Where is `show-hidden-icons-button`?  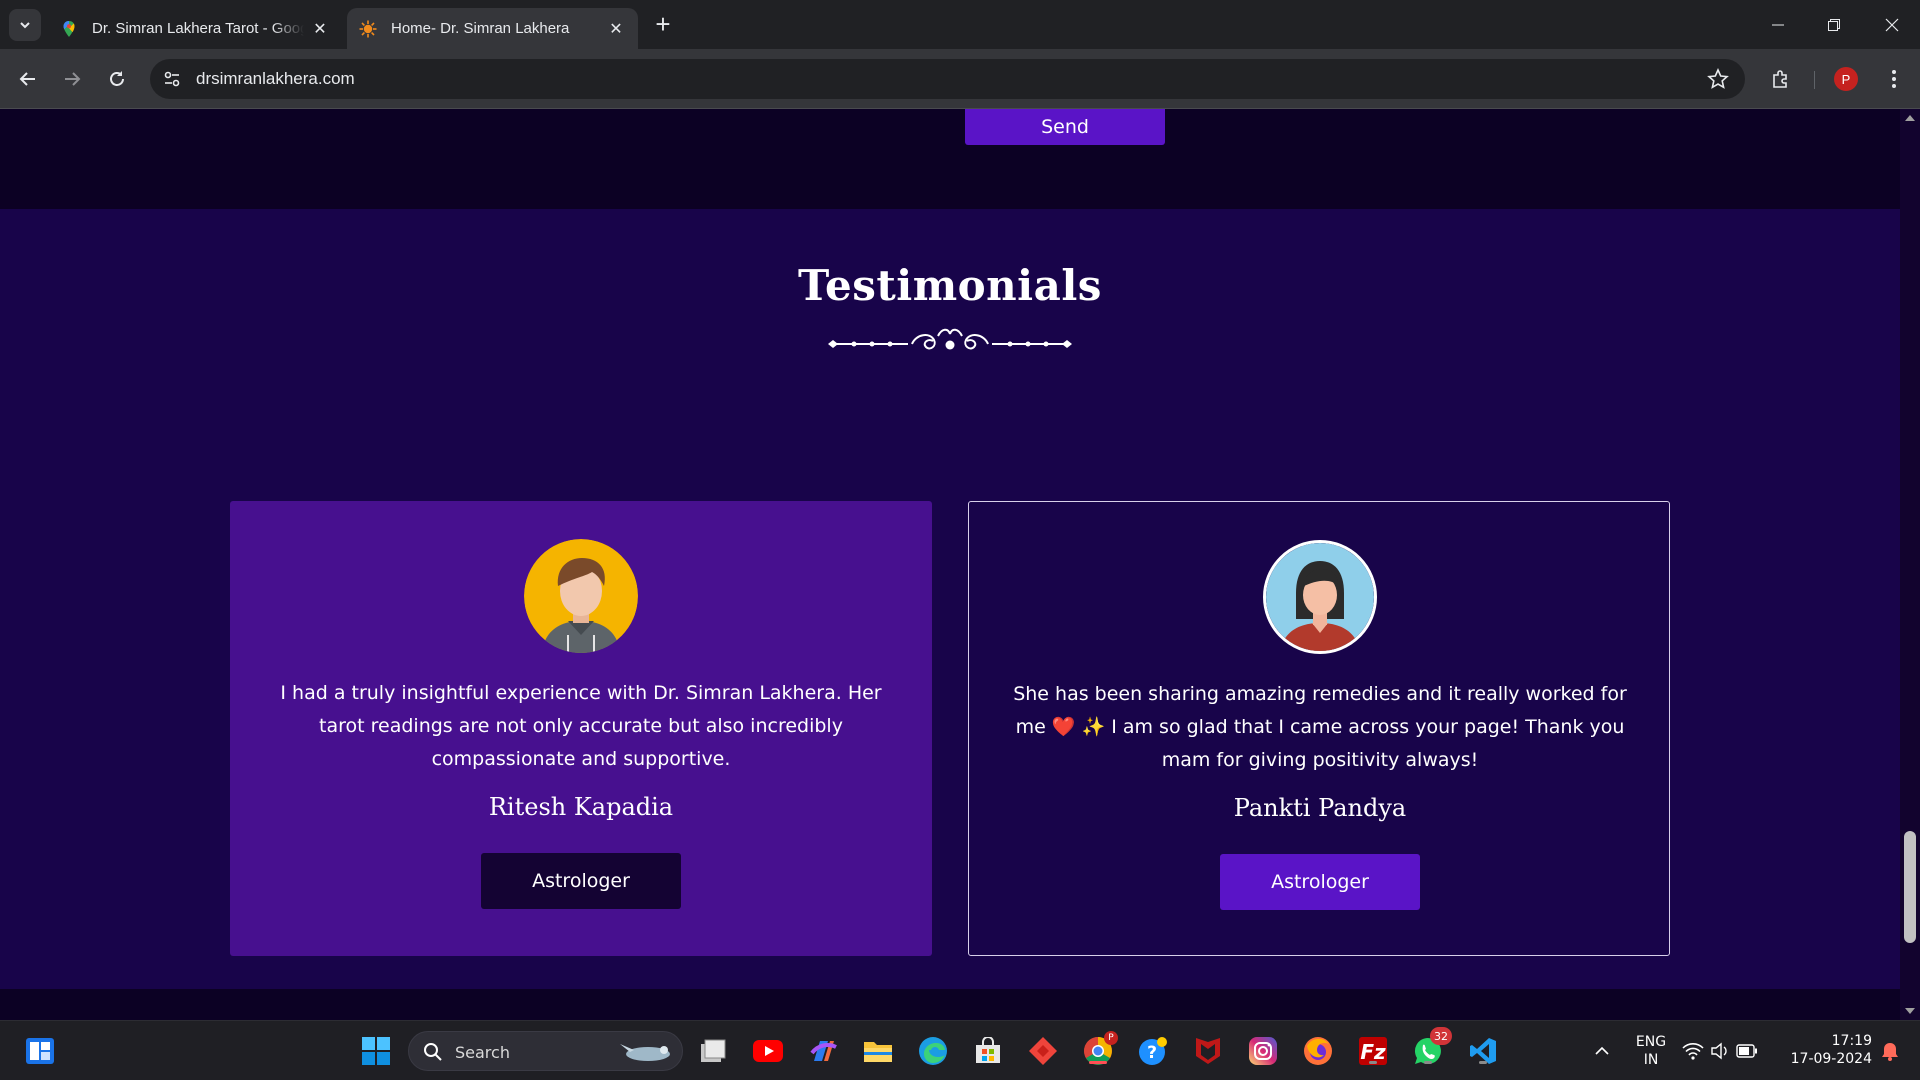 show-hidden-icons-button is located at coordinates (1602, 1051).